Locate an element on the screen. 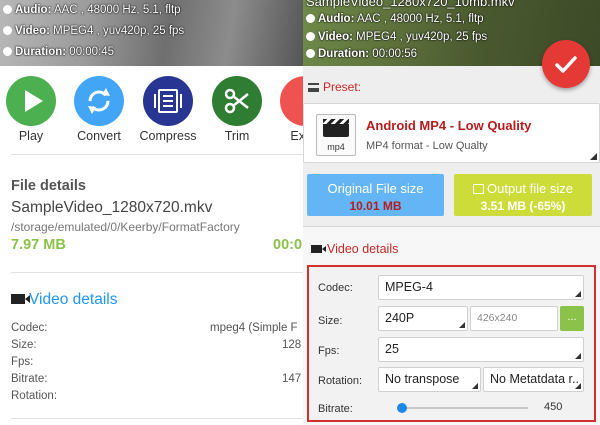 The height and width of the screenshot is (425, 600). output-size-title: Output file size is located at coordinates (523, 188).